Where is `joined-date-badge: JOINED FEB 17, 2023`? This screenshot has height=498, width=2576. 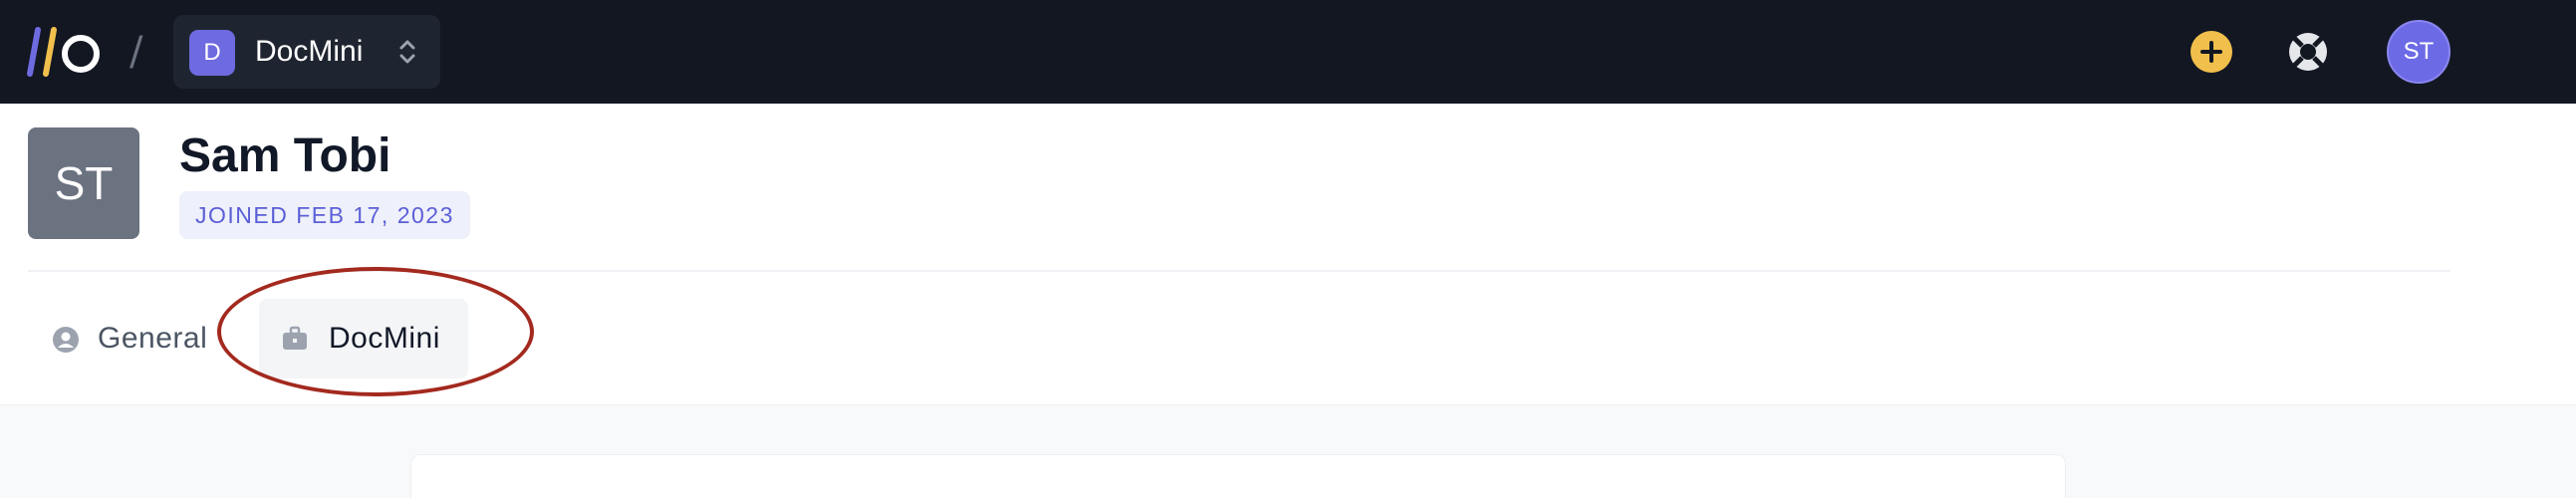
joined-date-badge: JOINED FEB 17, 2023 is located at coordinates (324, 215).